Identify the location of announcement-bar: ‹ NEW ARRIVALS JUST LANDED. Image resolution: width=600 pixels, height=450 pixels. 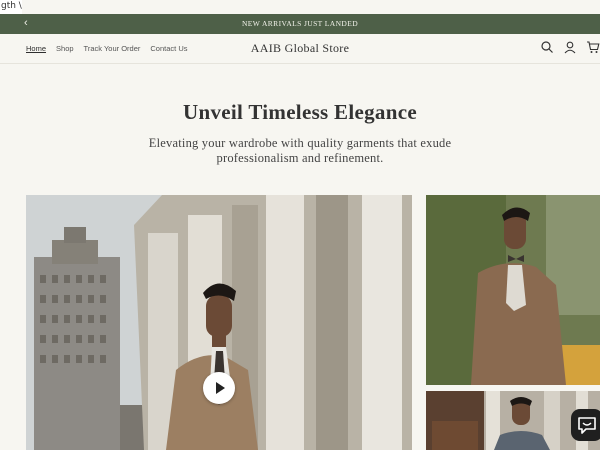
(300, 24).